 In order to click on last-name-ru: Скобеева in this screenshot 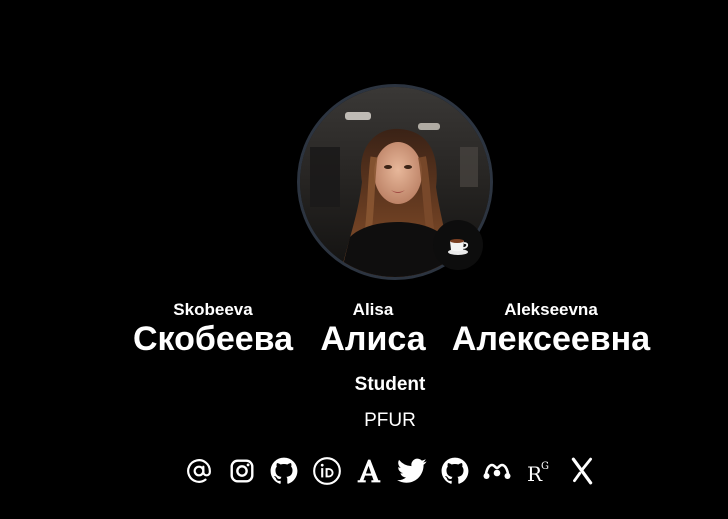, I will do `click(213, 339)`.